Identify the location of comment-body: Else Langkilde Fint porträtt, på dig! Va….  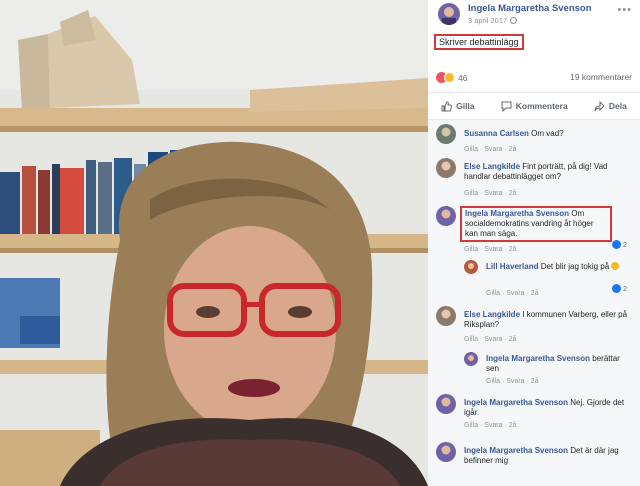
(549, 172).